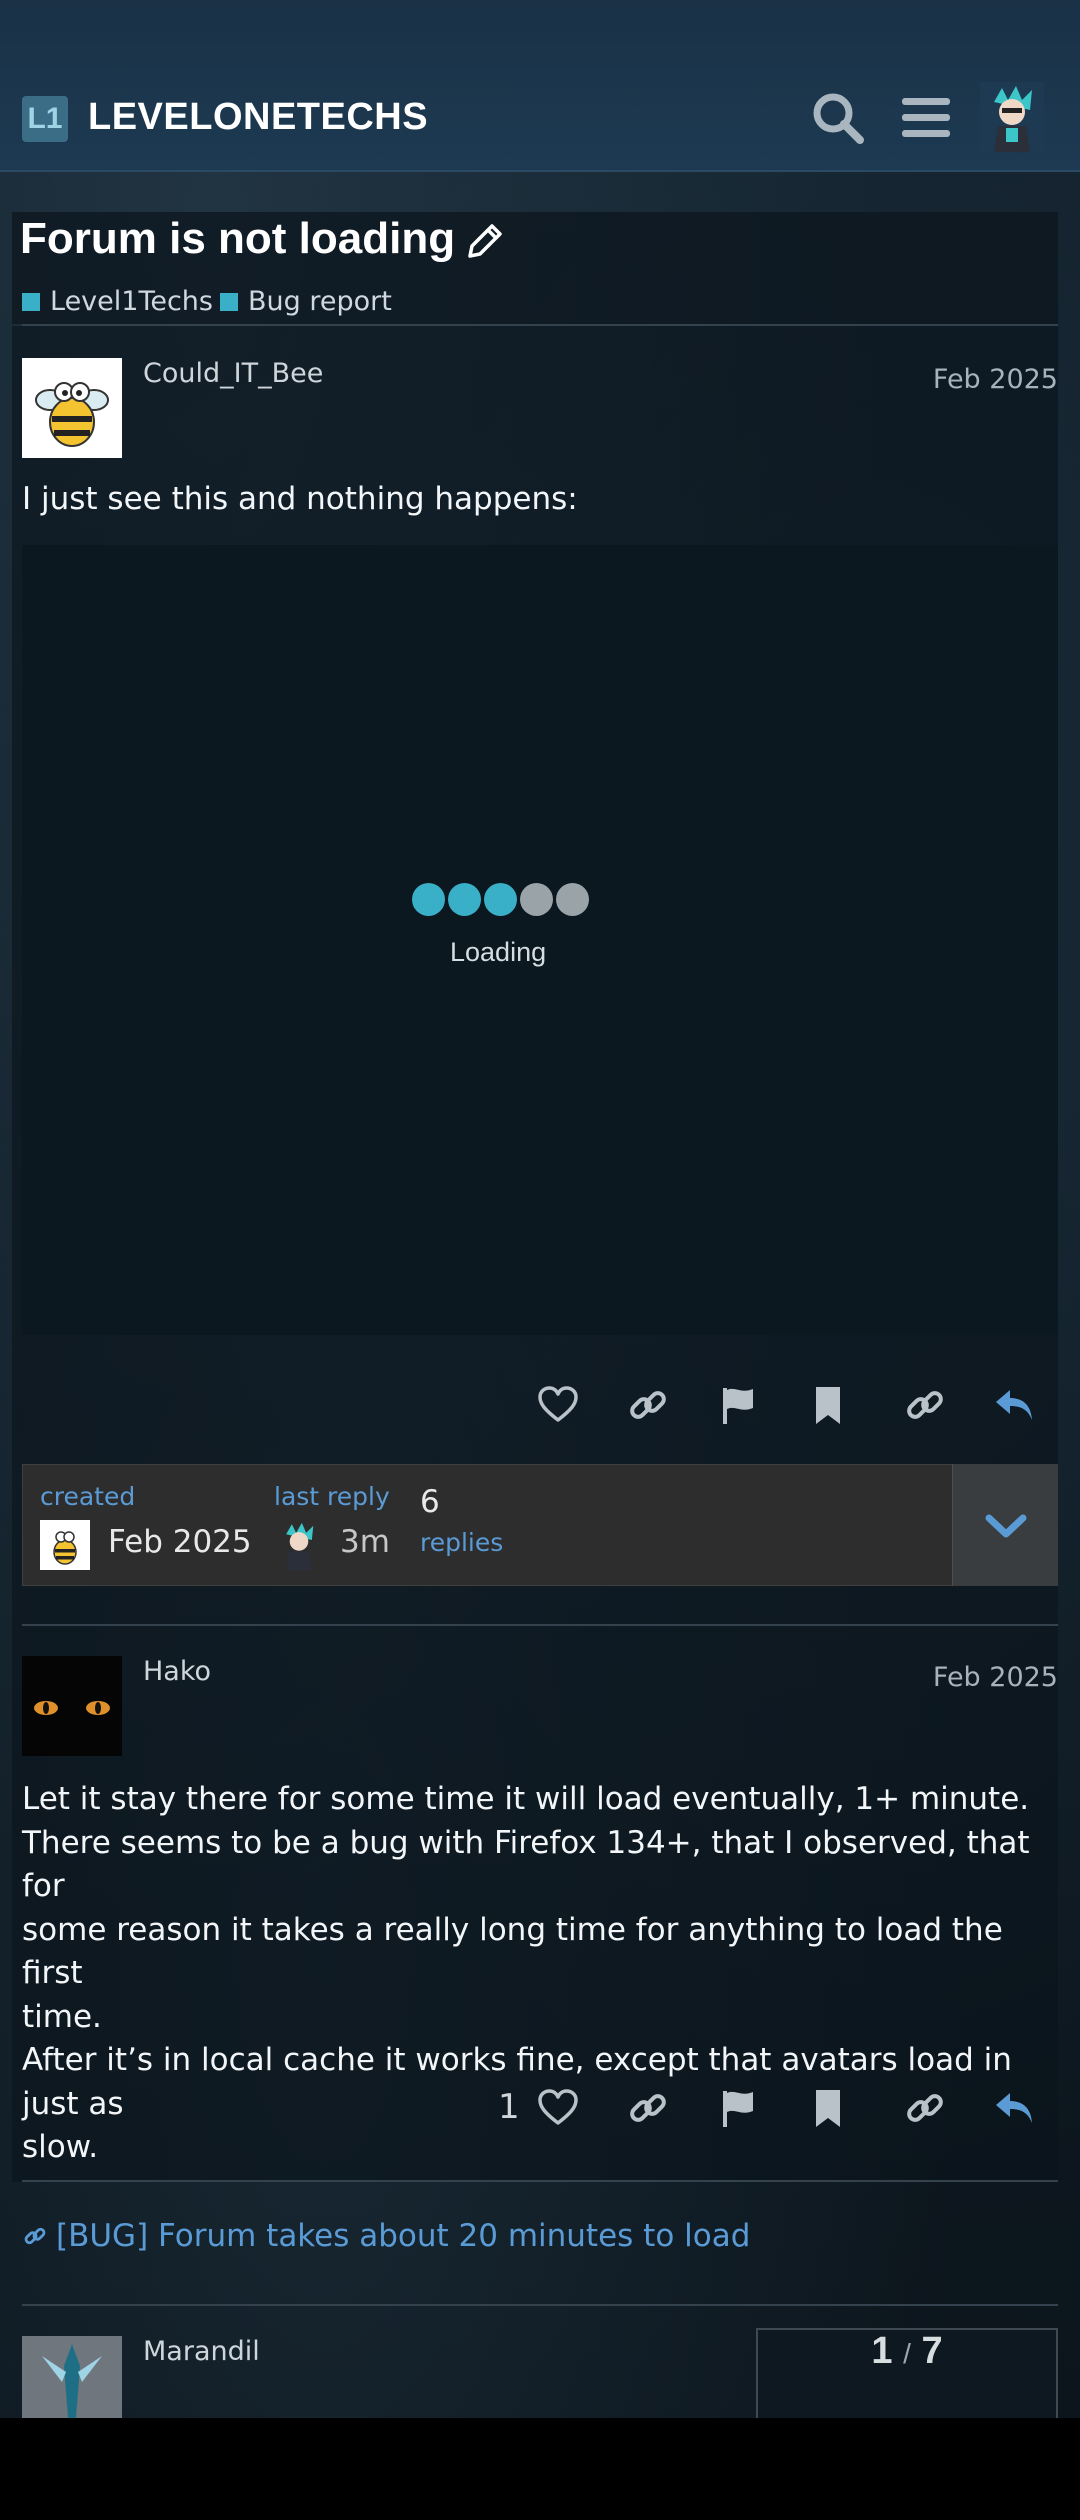  I want to click on eyes-avatar-icon, so click(72, 1708).